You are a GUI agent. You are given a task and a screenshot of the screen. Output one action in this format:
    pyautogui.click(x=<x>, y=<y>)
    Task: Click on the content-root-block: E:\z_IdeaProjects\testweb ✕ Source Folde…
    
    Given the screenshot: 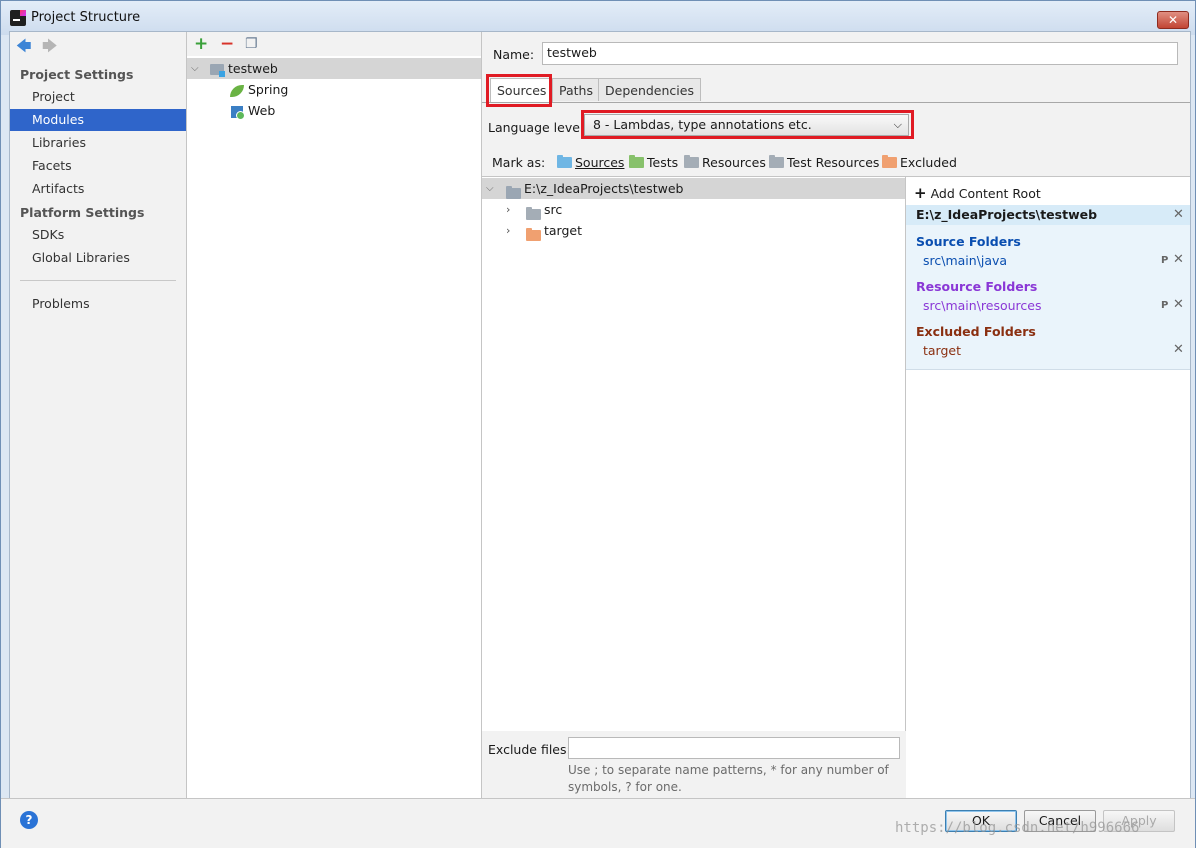 What is the action you would take?
    pyautogui.click(x=1048, y=287)
    